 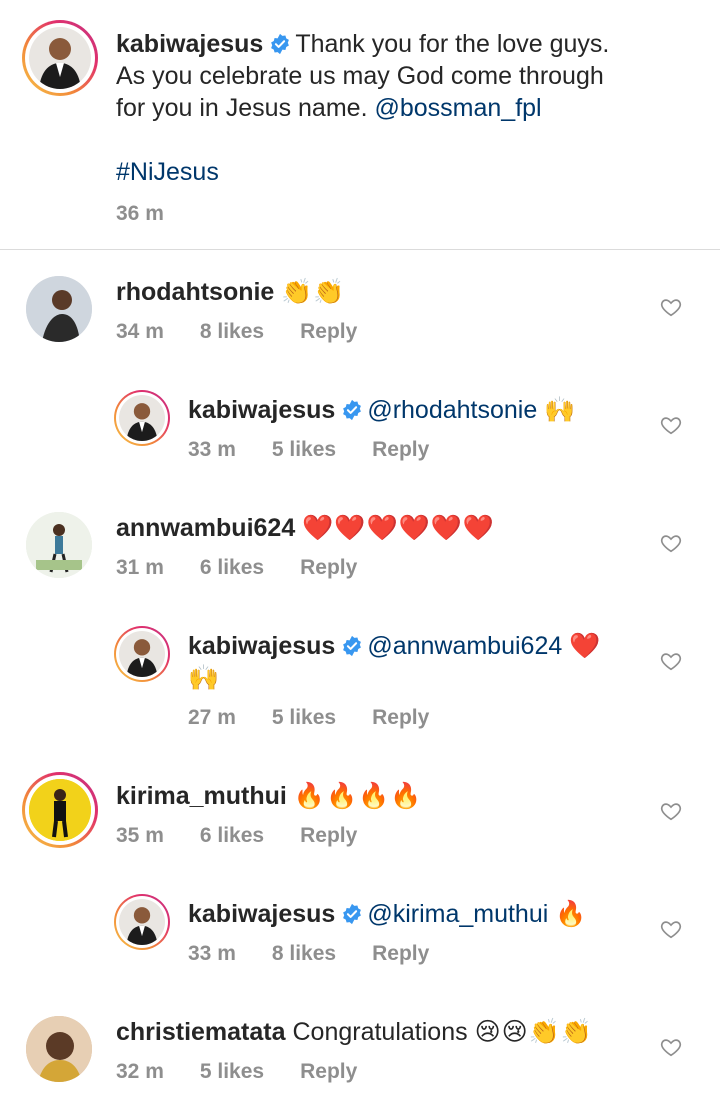 I want to click on comment-username: kirima_muthui, so click(x=201, y=796).